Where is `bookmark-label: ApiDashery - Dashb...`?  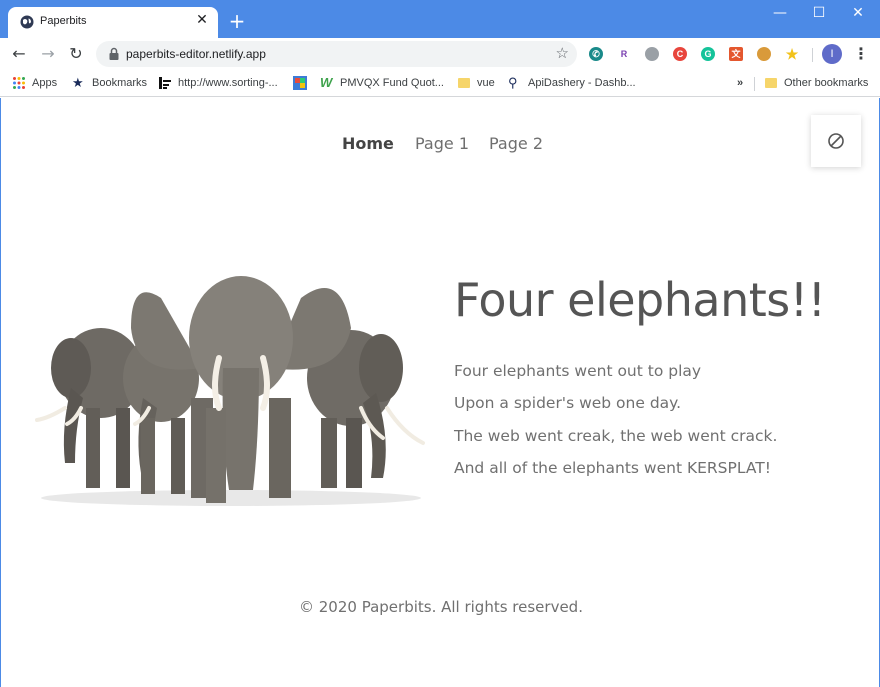
bookmark-label: ApiDashery - Dashb... is located at coordinates (582, 83).